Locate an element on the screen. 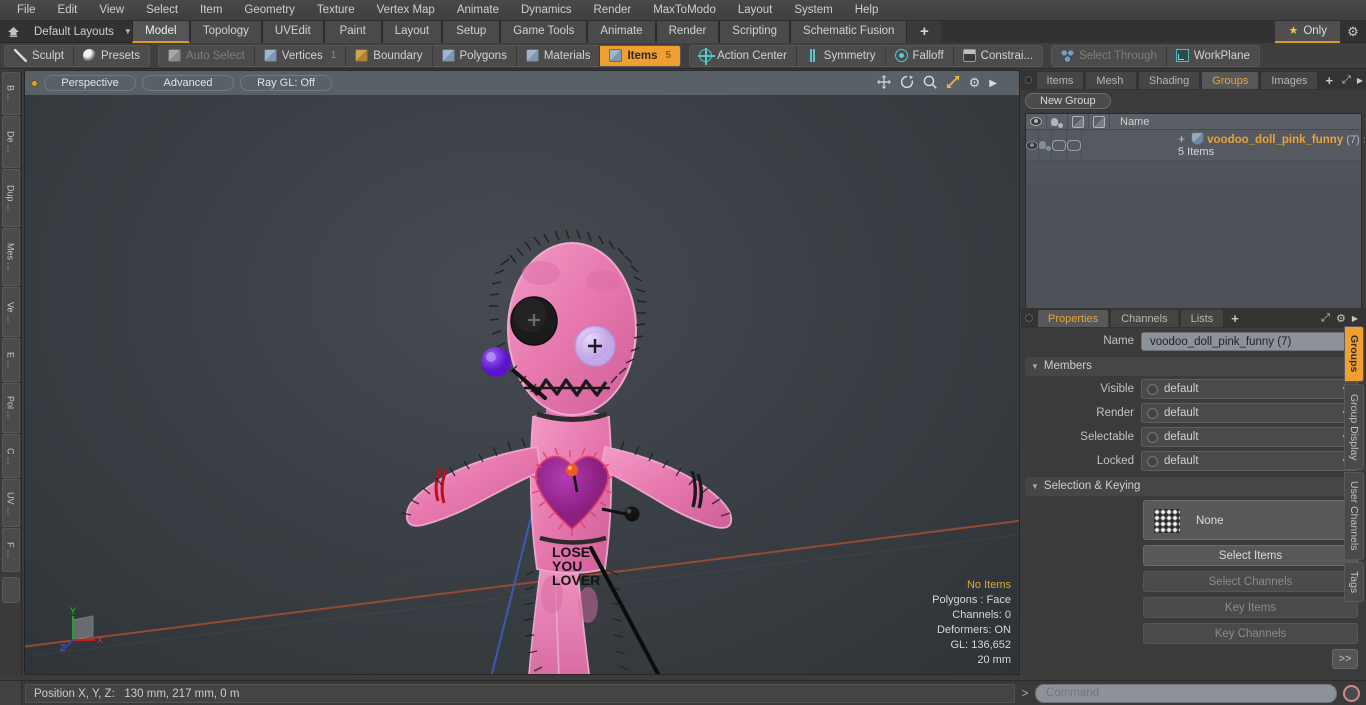 The image size is (1366, 705). axis-gizmo: Y X Z is located at coordinates (85, 630).